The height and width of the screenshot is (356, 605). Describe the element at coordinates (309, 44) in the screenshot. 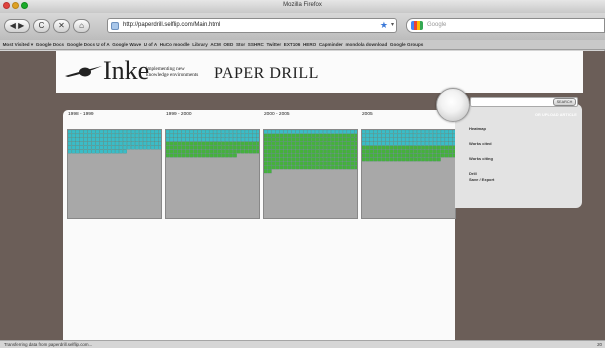

I see `bookmark-item: HERO` at that location.